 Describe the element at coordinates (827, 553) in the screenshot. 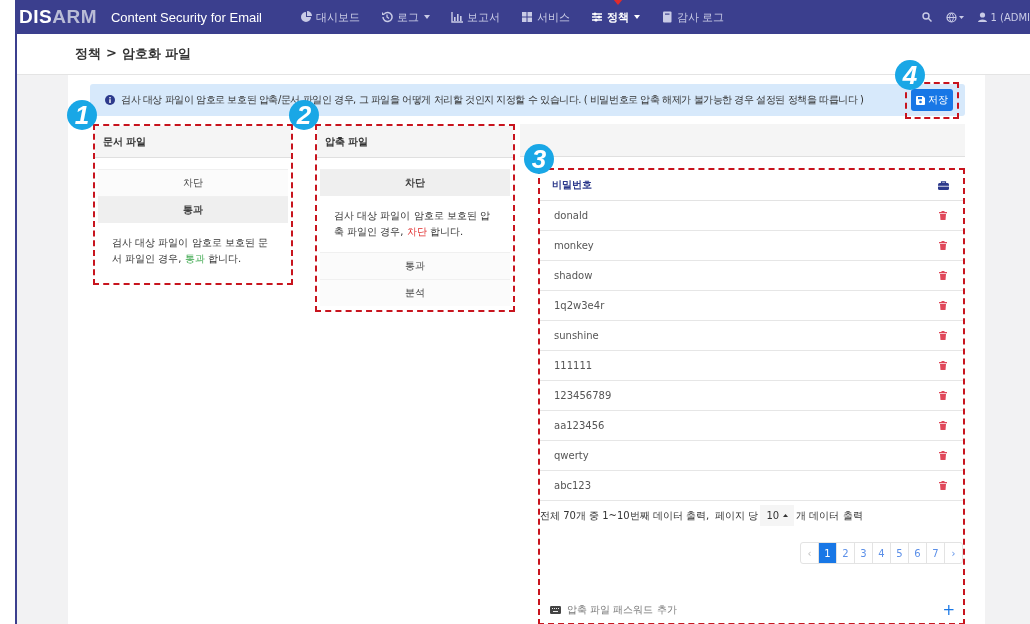

I see `pagination-page: 1` at that location.